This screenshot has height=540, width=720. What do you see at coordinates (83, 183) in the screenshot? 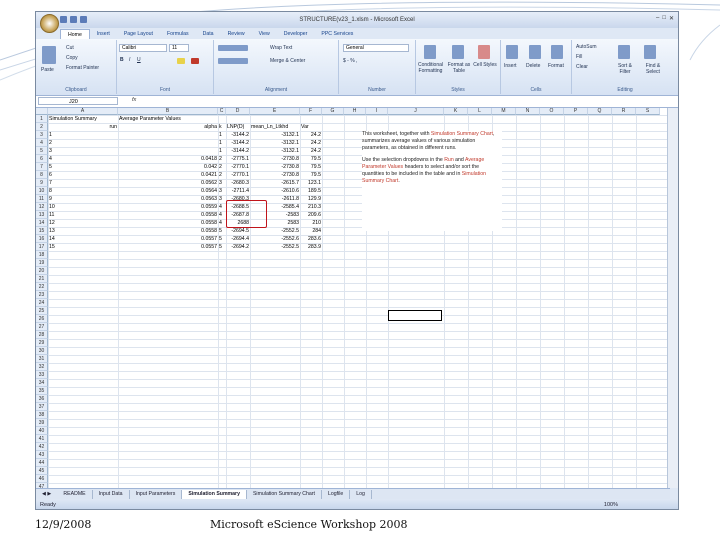
I see `table-cell-run: 7` at bounding box center [83, 183].